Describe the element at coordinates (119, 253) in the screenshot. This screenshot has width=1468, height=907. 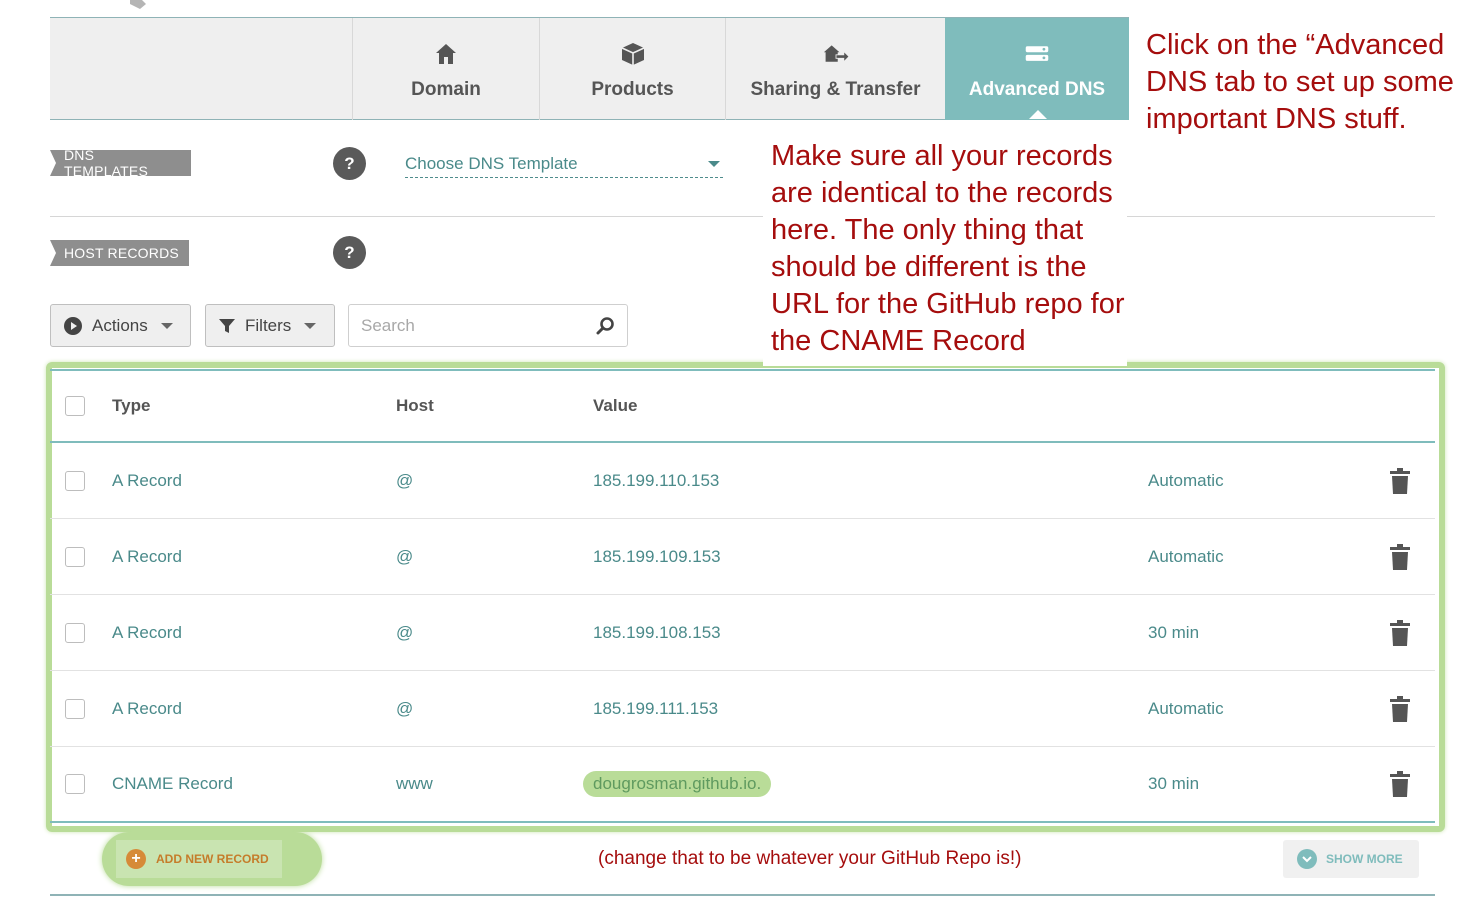
I see `host-records-label: HOST RECORDS` at that location.